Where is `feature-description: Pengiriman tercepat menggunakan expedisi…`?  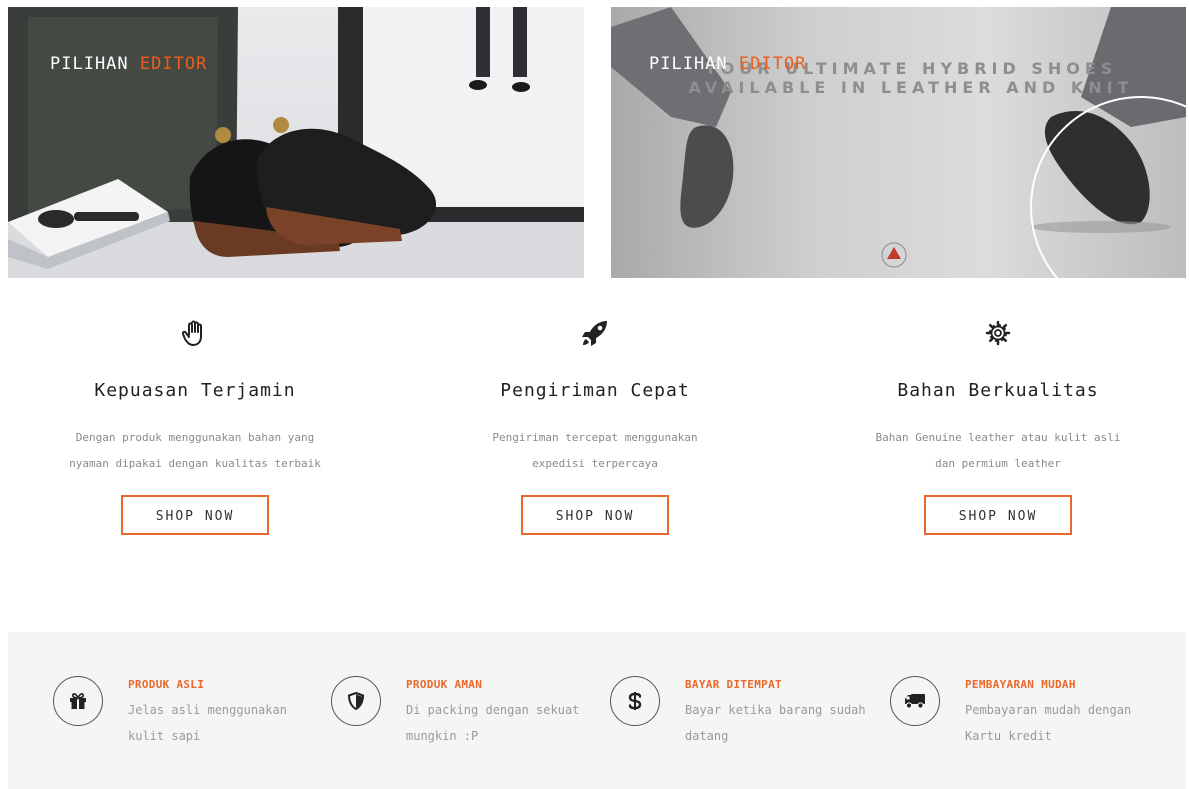
feature-description: Pengiriman tercepat menggunakan expedisi… is located at coordinates (595, 450).